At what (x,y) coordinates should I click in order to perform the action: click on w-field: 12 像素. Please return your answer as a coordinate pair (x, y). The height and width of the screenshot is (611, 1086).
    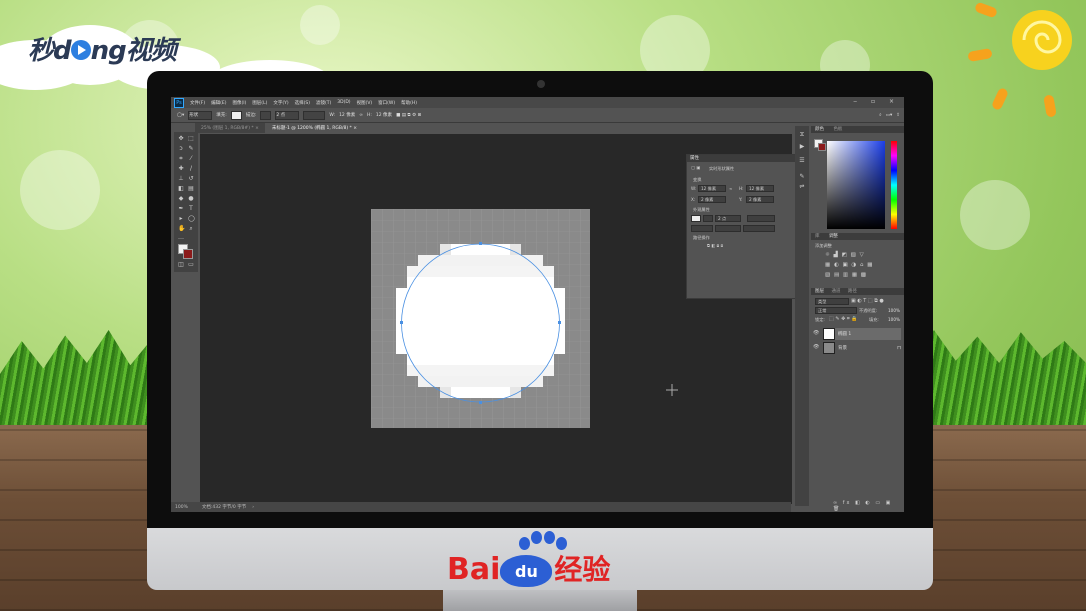
    Looking at the image, I should click on (712, 188).